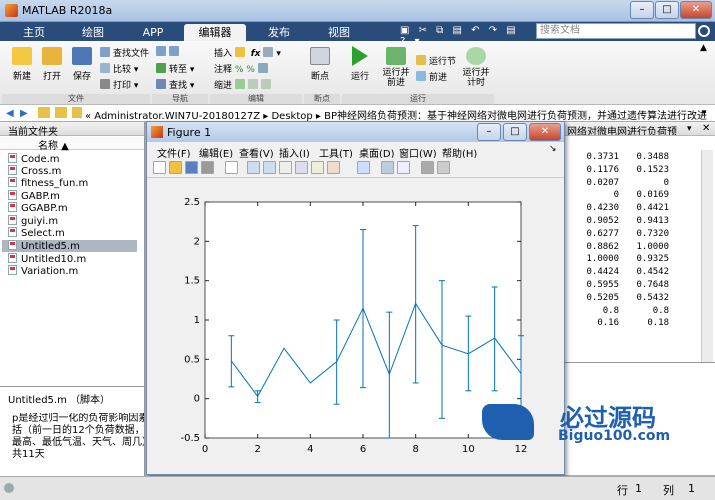 Image resolution: width=715 pixels, height=500 pixels. What do you see at coordinates (93, 32) in the screenshot?
I see `tab-plots: 绘图` at bounding box center [93, 32].